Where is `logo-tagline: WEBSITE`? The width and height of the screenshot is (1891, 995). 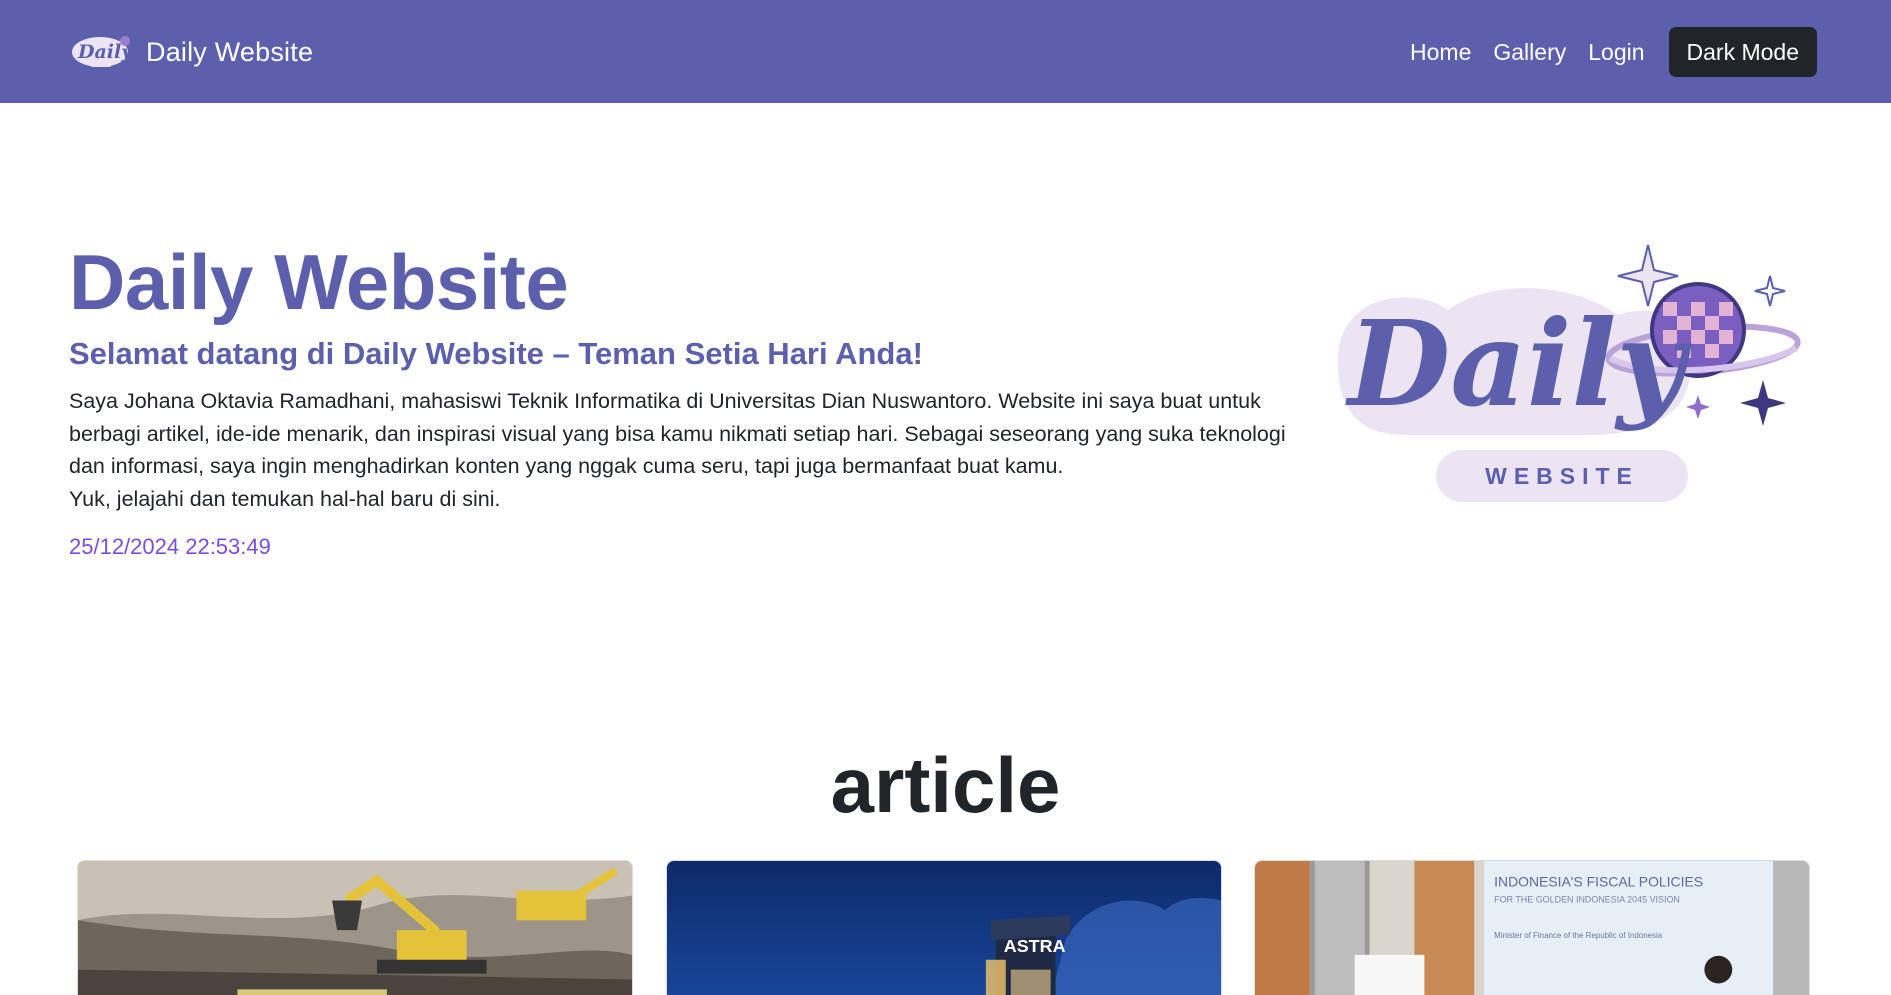
logo-tagline: WEBSITE is located at coordinates (1562, 476).